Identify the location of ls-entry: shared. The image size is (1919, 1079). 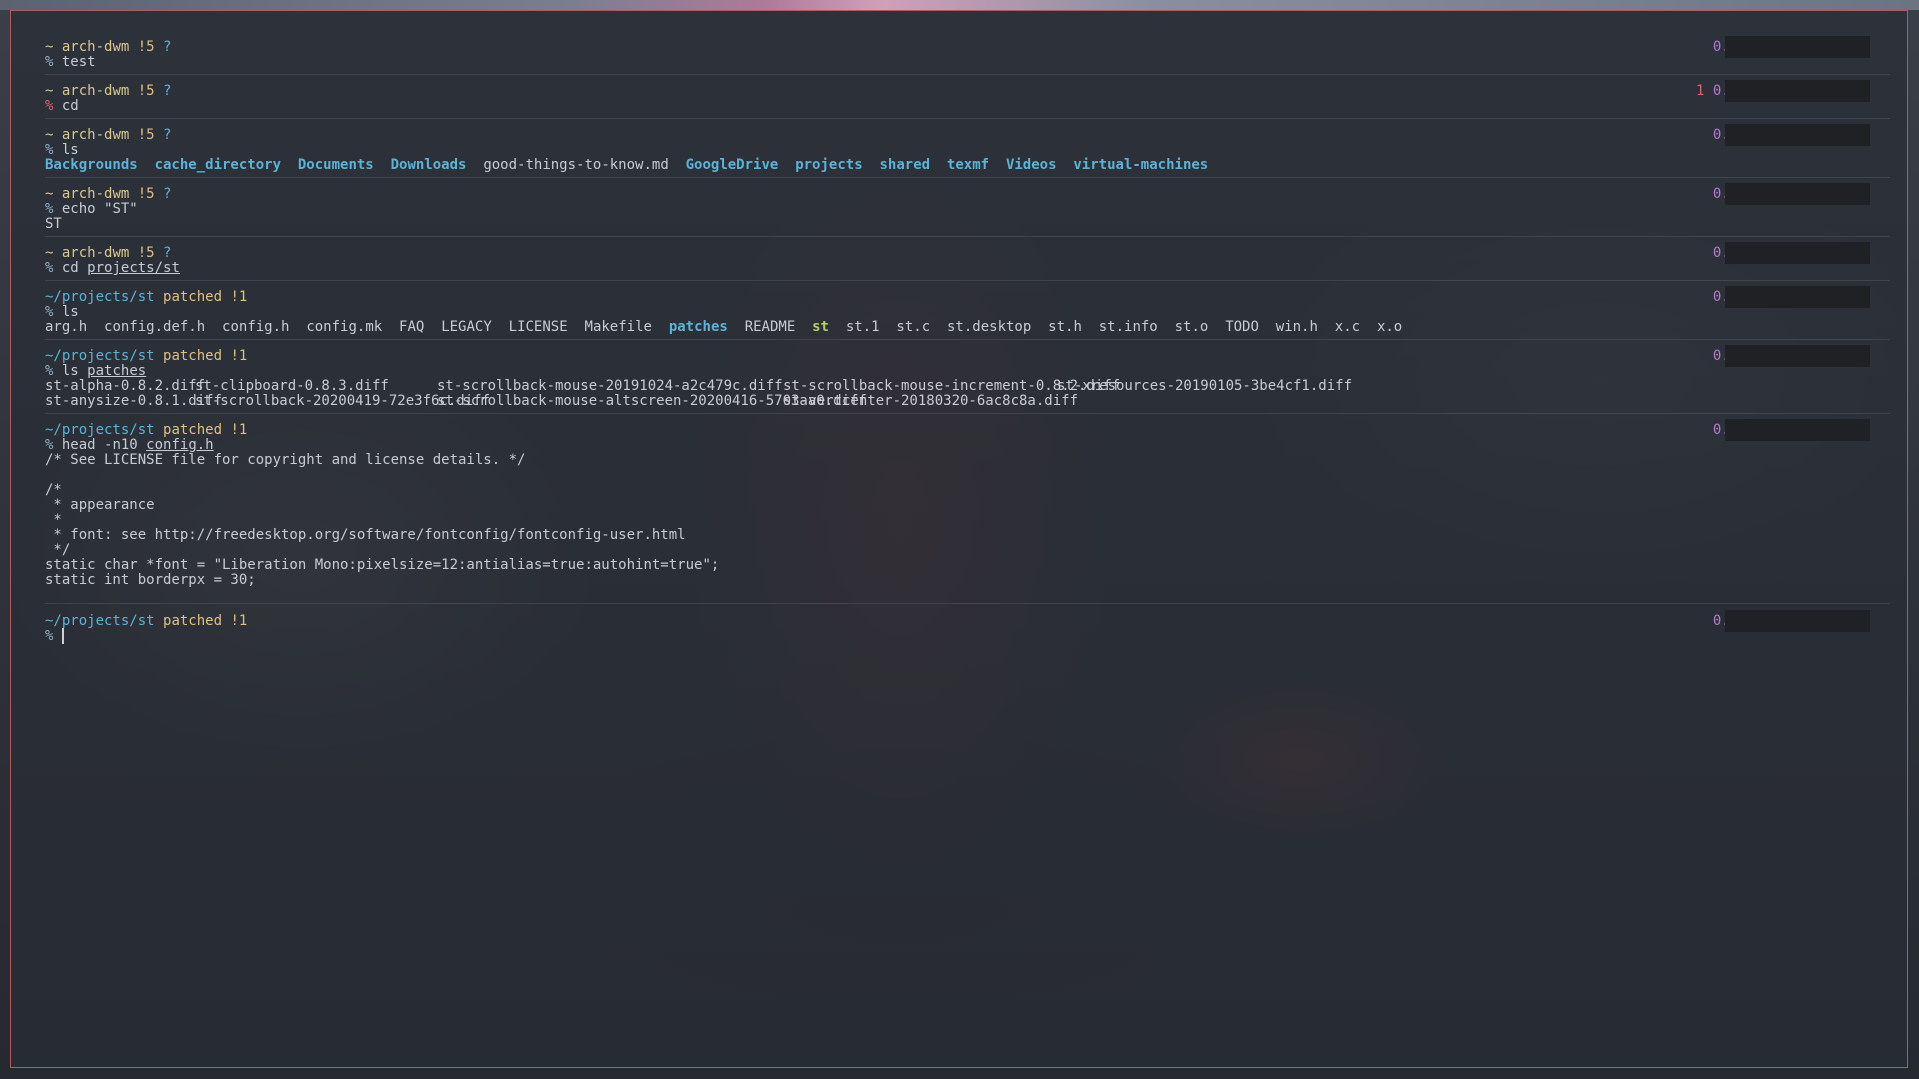
(905, 165).